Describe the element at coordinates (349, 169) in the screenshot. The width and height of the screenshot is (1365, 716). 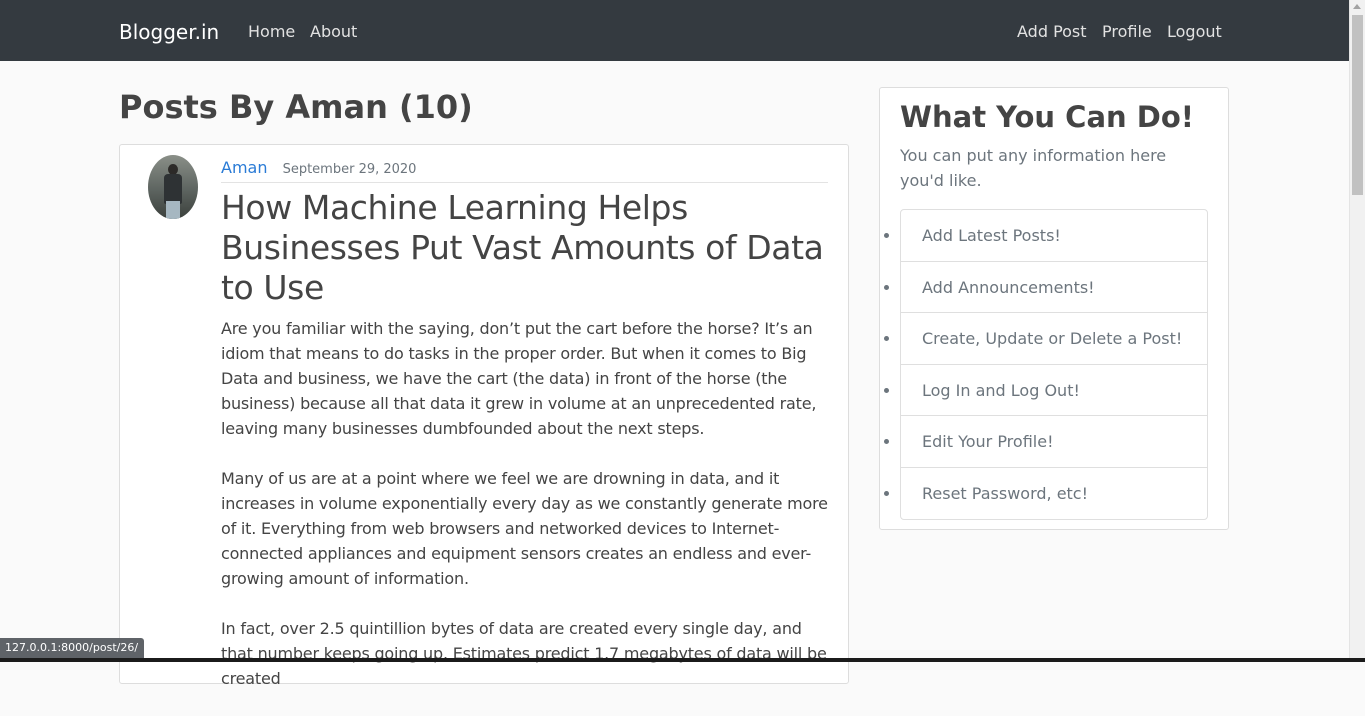
I see `post-date: September 29, 2020` at that location.